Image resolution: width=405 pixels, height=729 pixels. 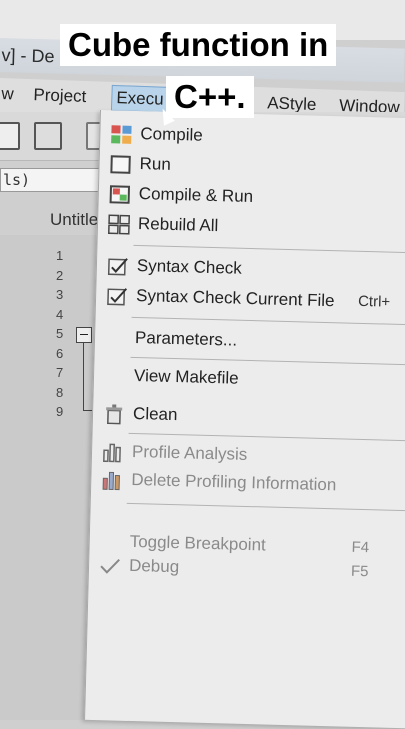 I want to click on menu-item-label: Delete Profiling Information, so click(x=234, y=482).